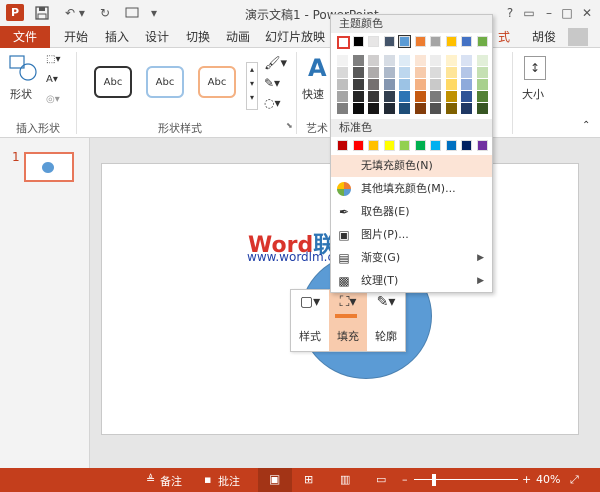 Image resolution: width=600 pixels, height=492 pixels. I want to click on user-name: 胡俊, so click(544, 37).